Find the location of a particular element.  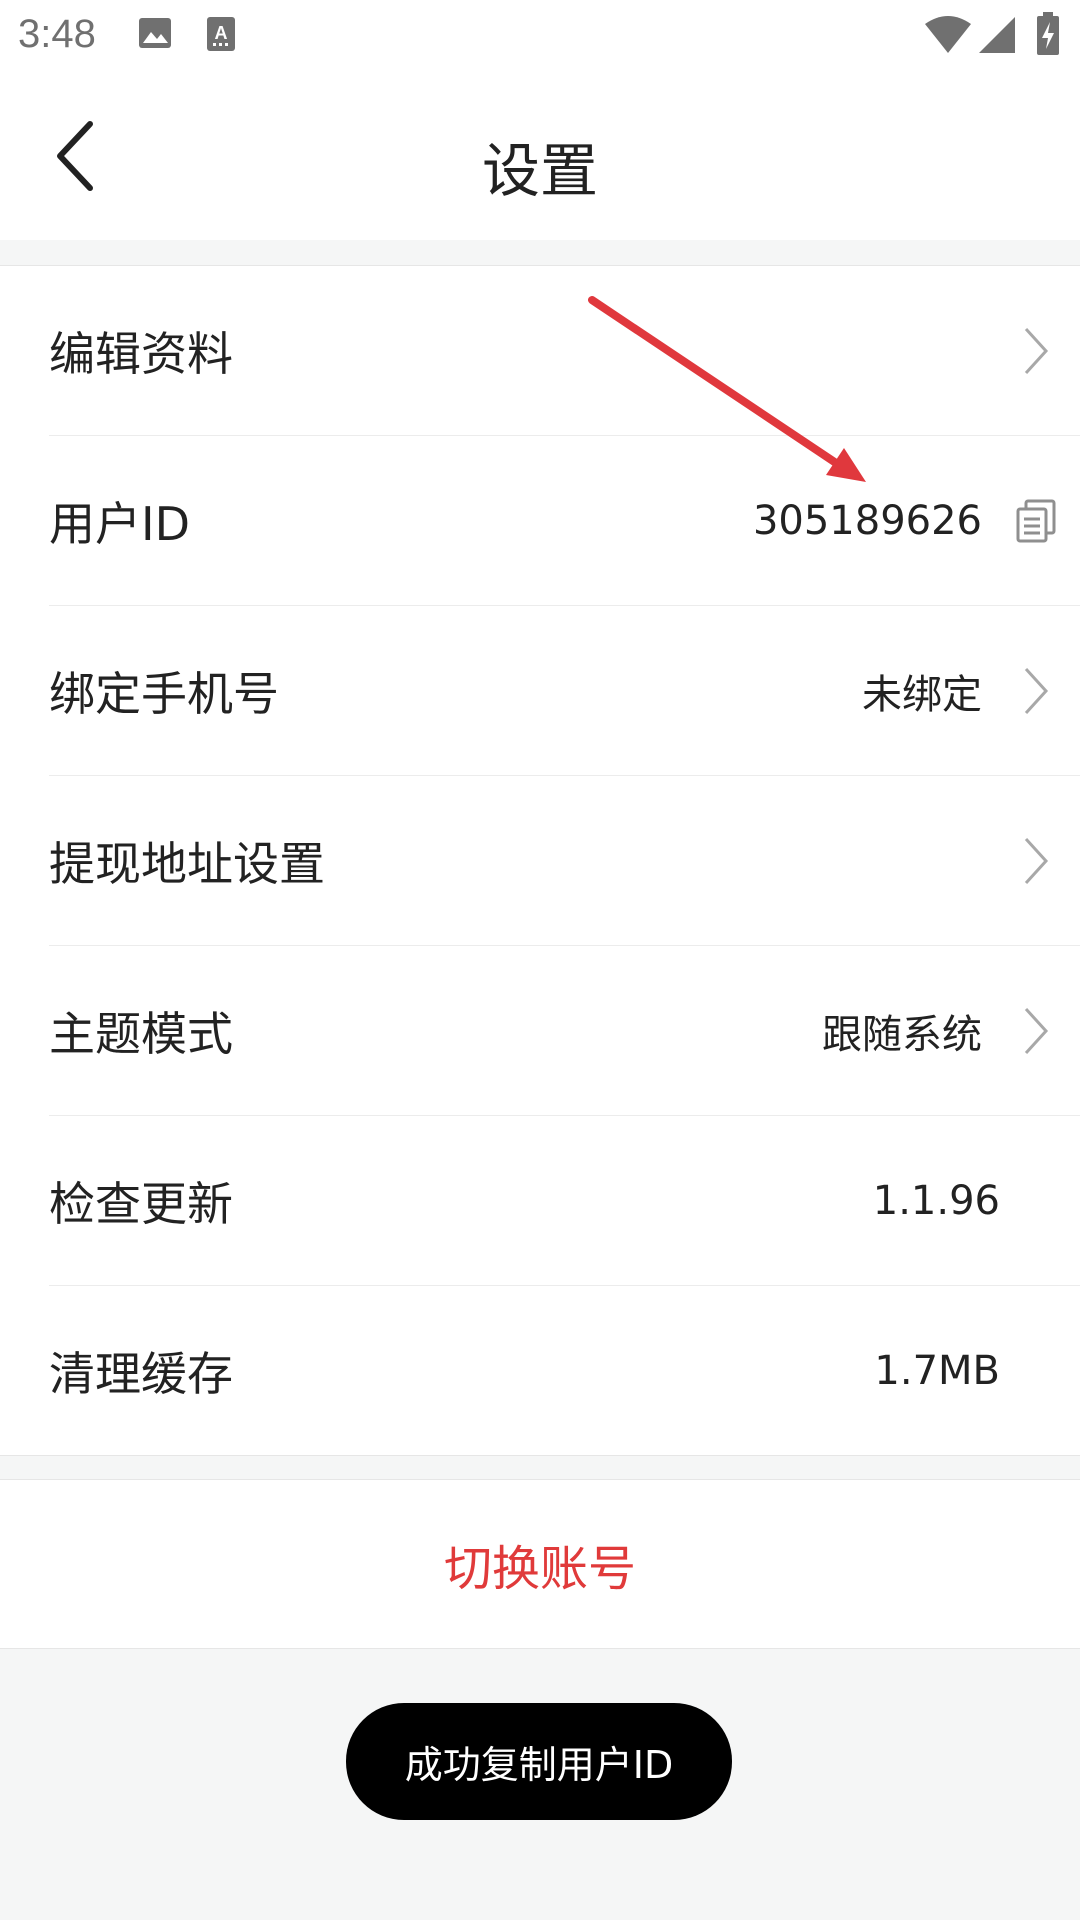

battery-icon is located at coordinates (1048, 33).